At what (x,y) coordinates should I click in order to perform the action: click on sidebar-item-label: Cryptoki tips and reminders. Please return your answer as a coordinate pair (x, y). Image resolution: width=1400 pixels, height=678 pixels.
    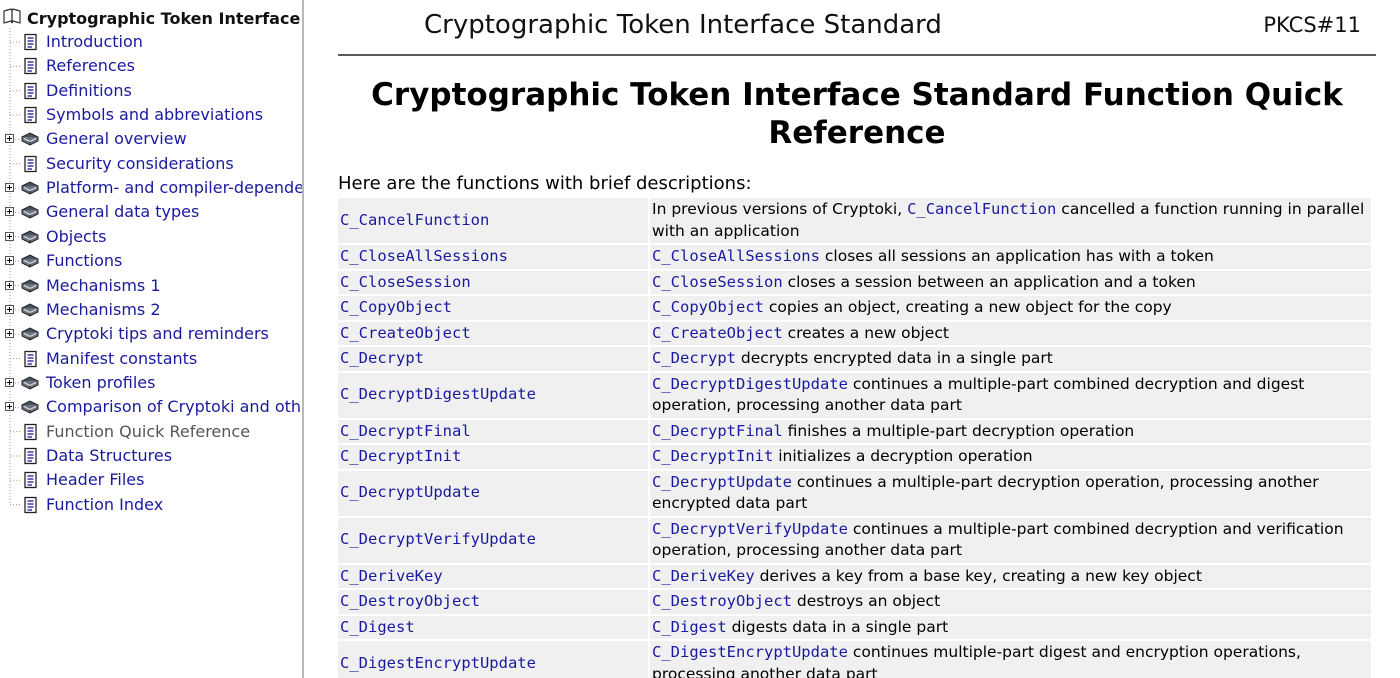
    Looking at the image, I should click on (157, 334).